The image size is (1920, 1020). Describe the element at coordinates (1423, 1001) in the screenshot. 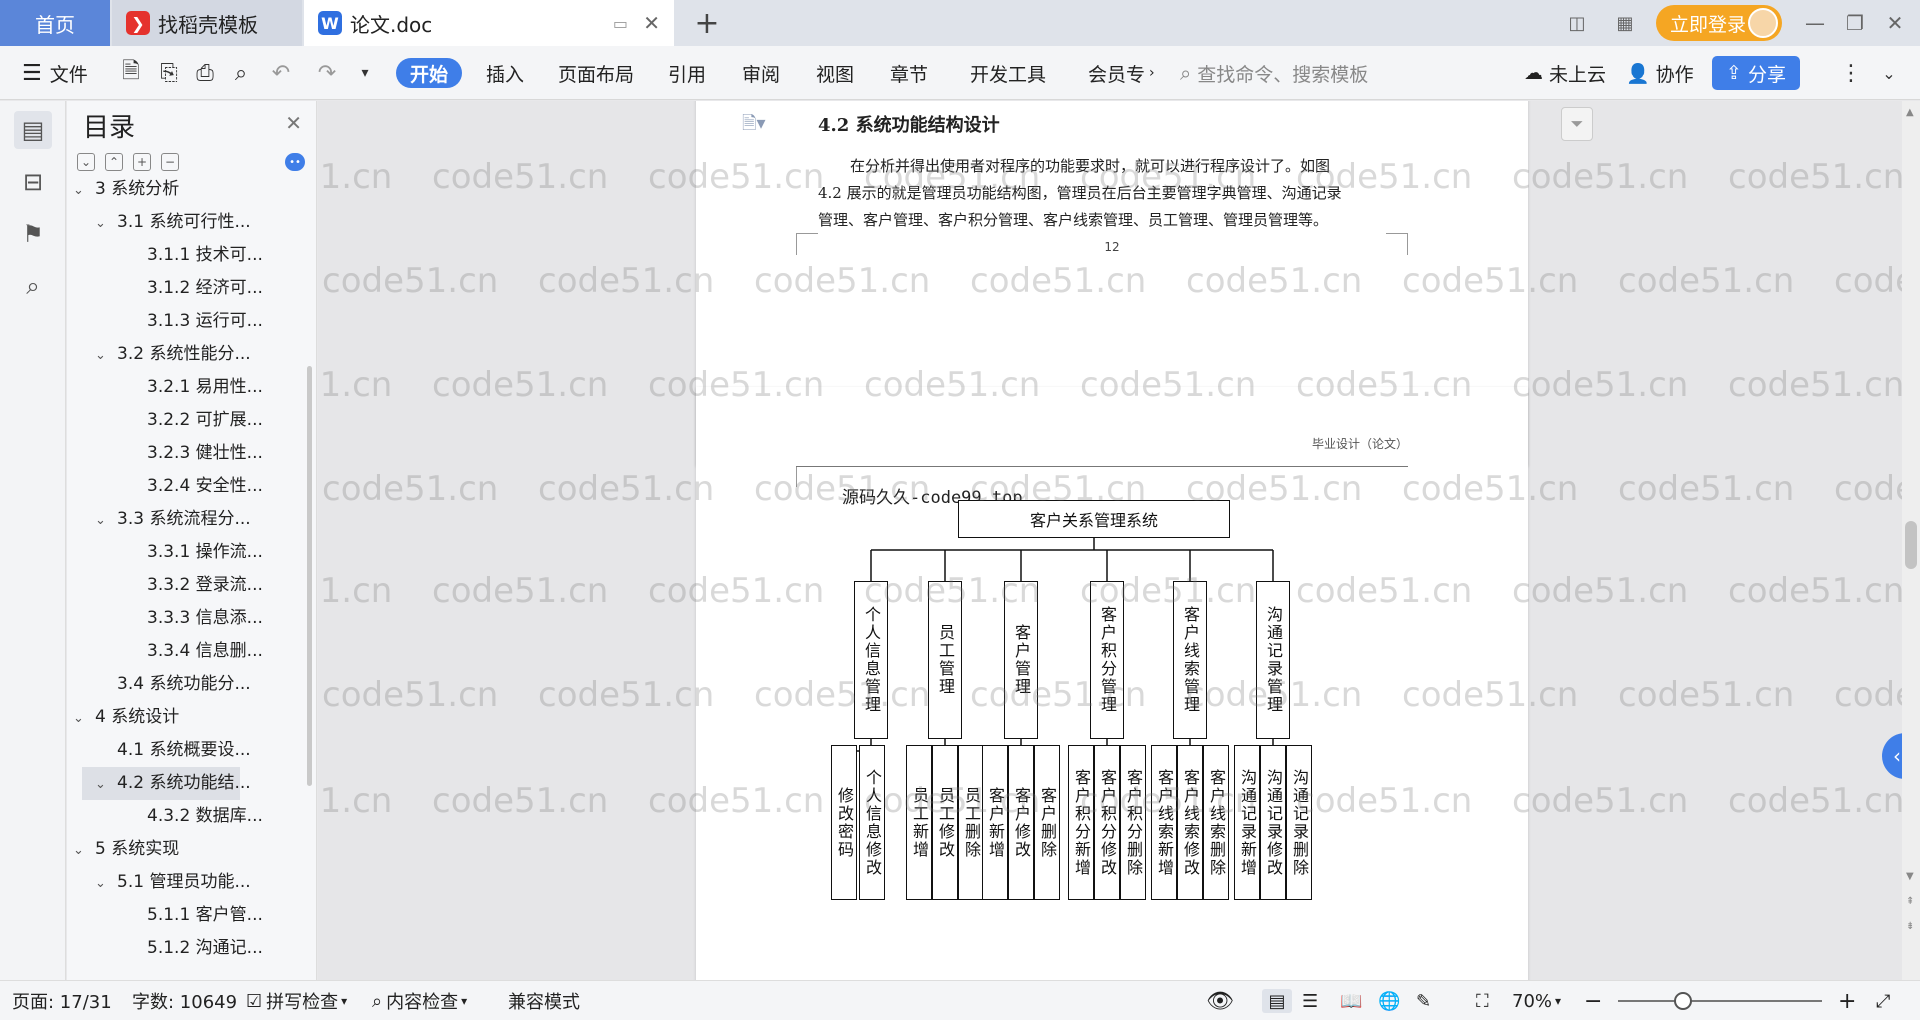

I see `write-mode-icon: ✎` at that location.